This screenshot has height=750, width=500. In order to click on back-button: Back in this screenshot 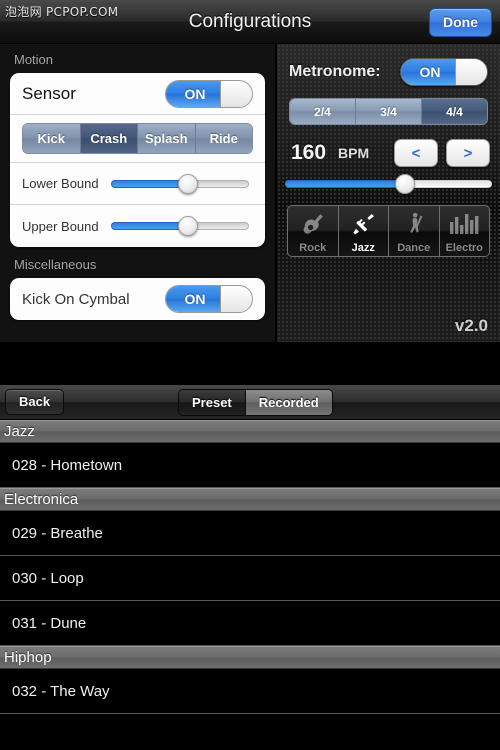, I will do `click(35, 402)`.